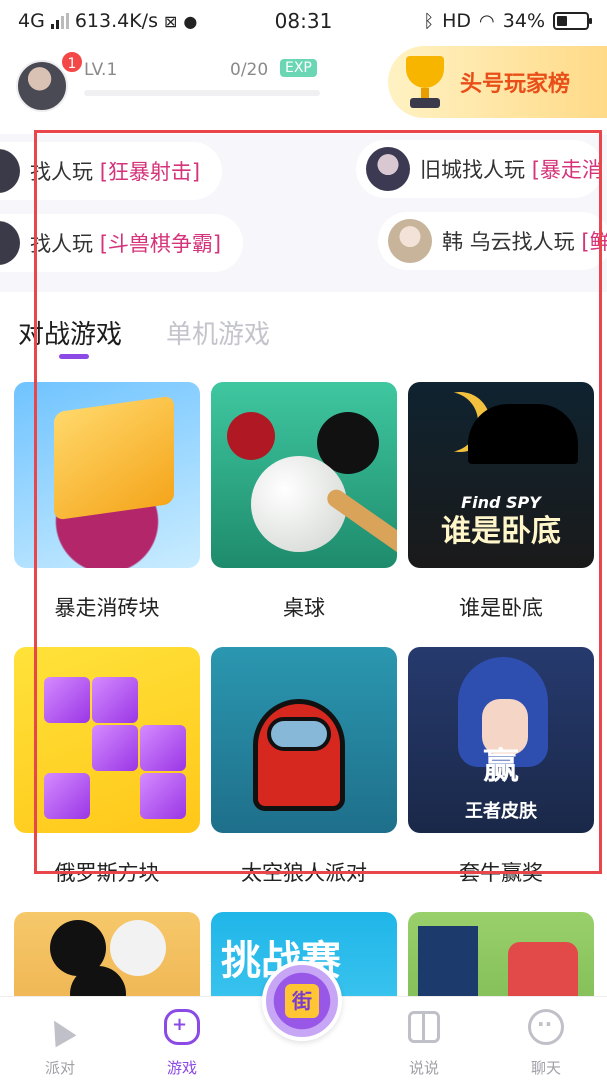 The height and width of the screenshot is (1080, 607). I want to click on nav-label: 说说, so click(423, 1068).